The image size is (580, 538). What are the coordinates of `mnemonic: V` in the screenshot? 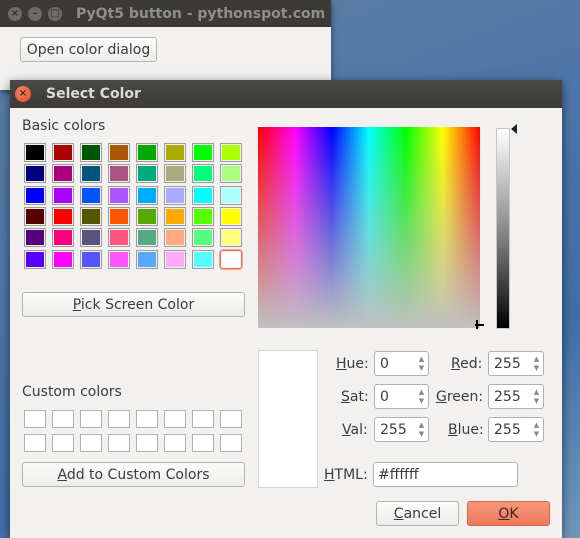 It's located at (346, 430).